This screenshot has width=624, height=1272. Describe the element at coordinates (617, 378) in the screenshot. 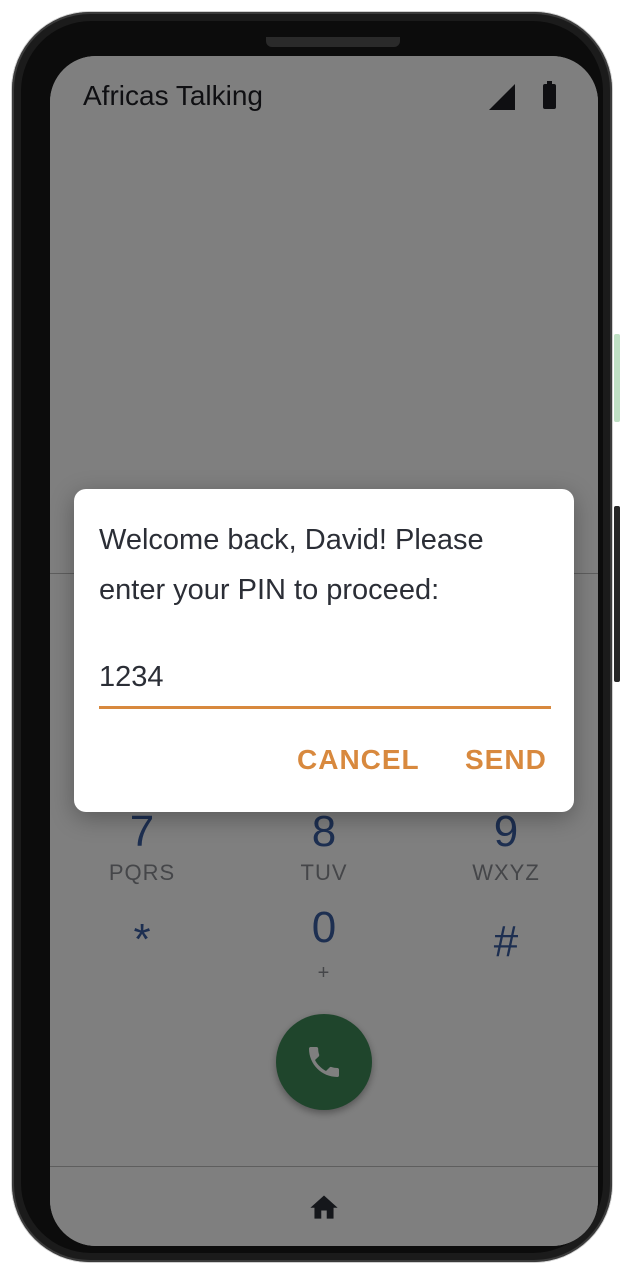

I see `side-button-green` at that location.